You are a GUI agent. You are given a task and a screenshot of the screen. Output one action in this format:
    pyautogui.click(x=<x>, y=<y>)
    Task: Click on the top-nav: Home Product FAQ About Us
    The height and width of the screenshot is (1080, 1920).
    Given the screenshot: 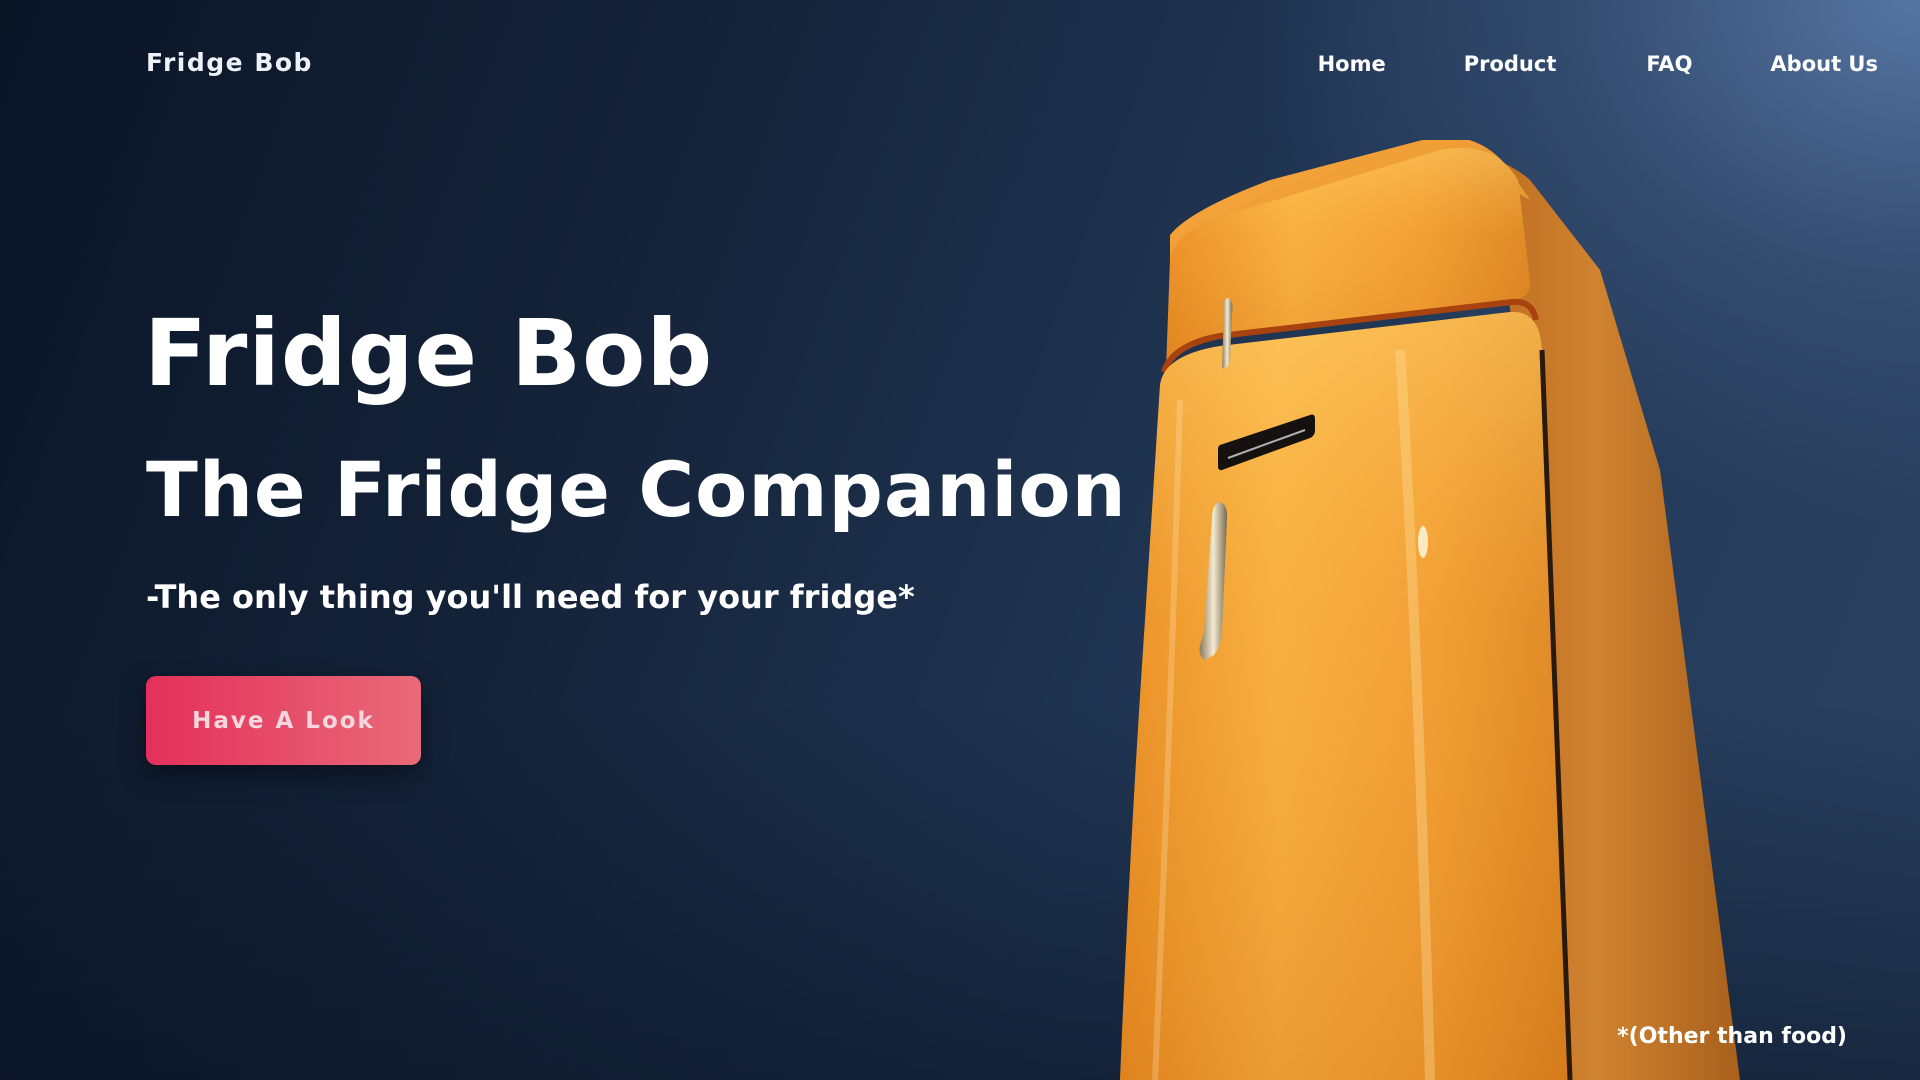 What is the action you would take?
    pyautogui.click(x=1598, y=64)
    